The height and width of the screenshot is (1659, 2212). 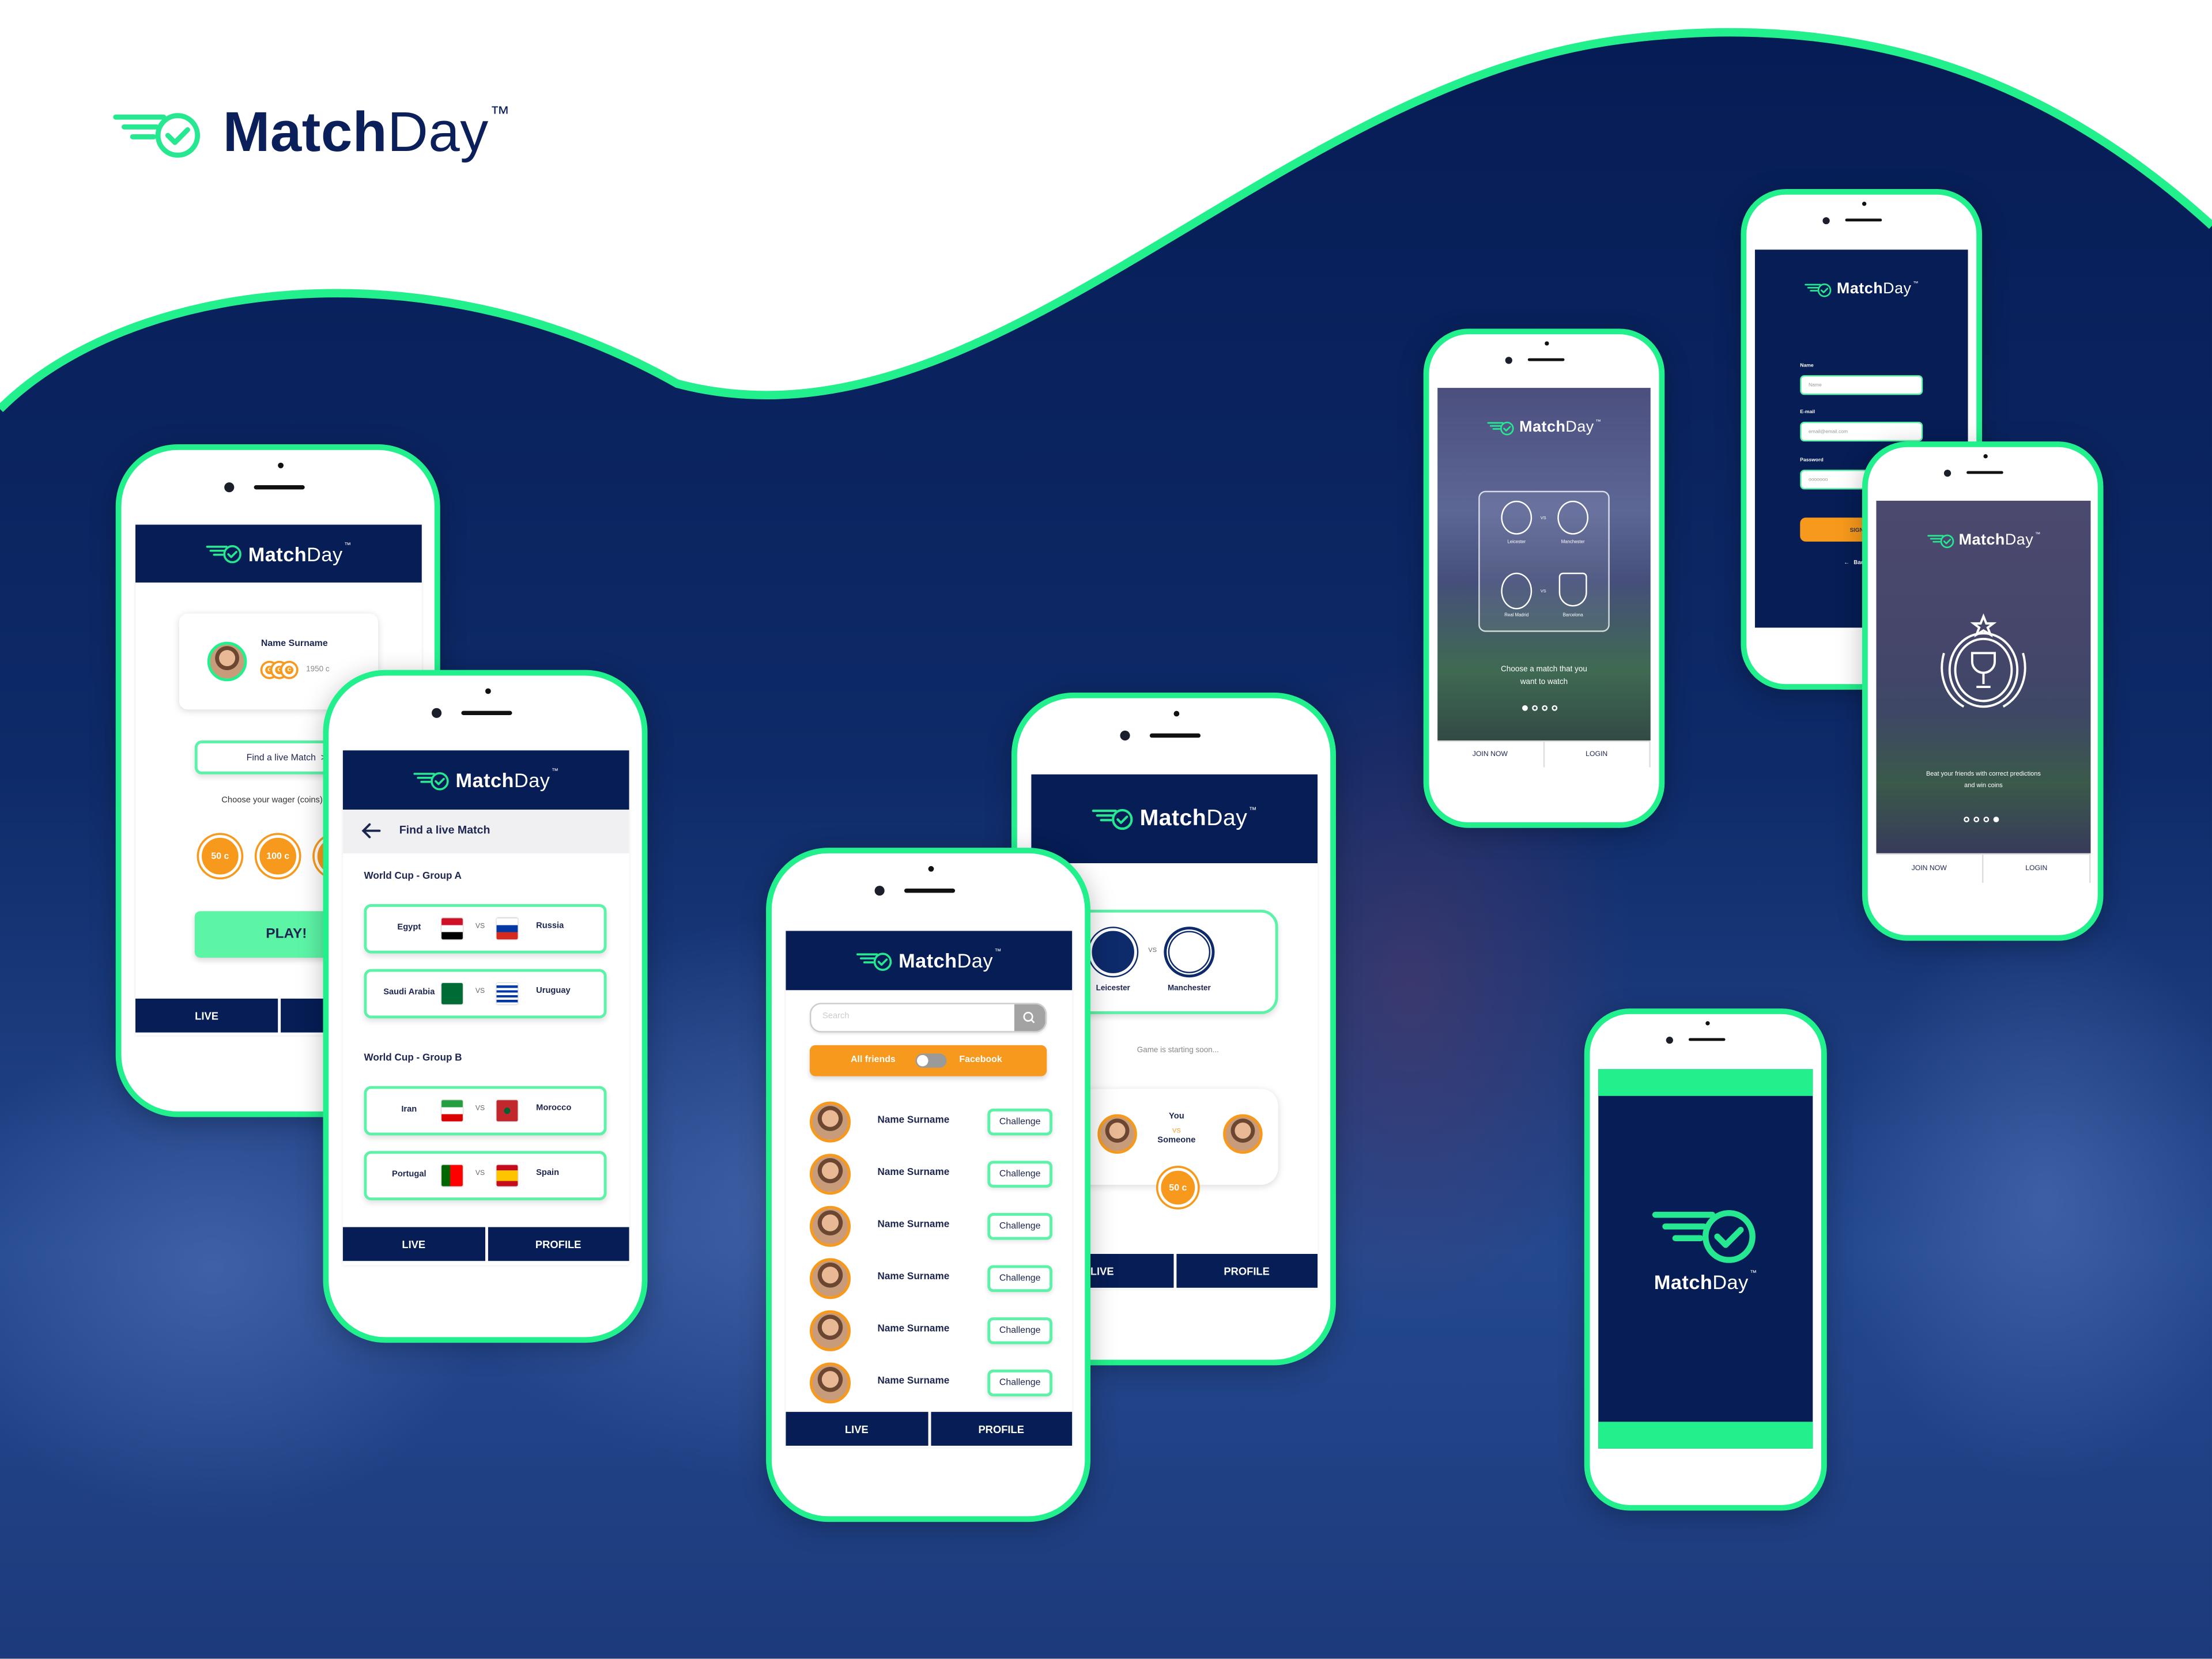 I want to click on coin-icon: c, so click(x=289, y=670).